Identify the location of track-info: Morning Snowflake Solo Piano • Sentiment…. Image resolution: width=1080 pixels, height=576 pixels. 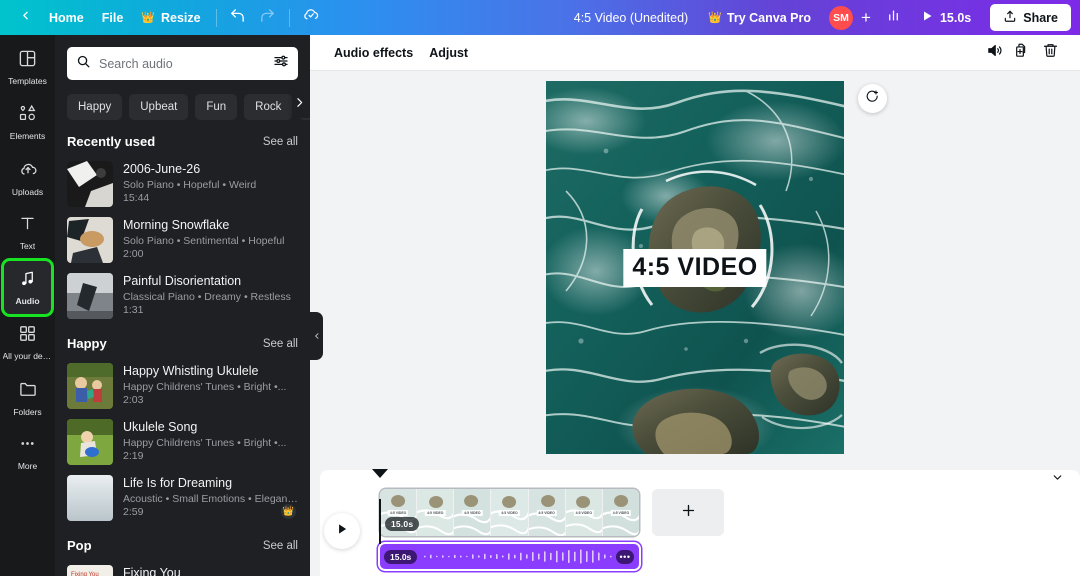
(210, 239).